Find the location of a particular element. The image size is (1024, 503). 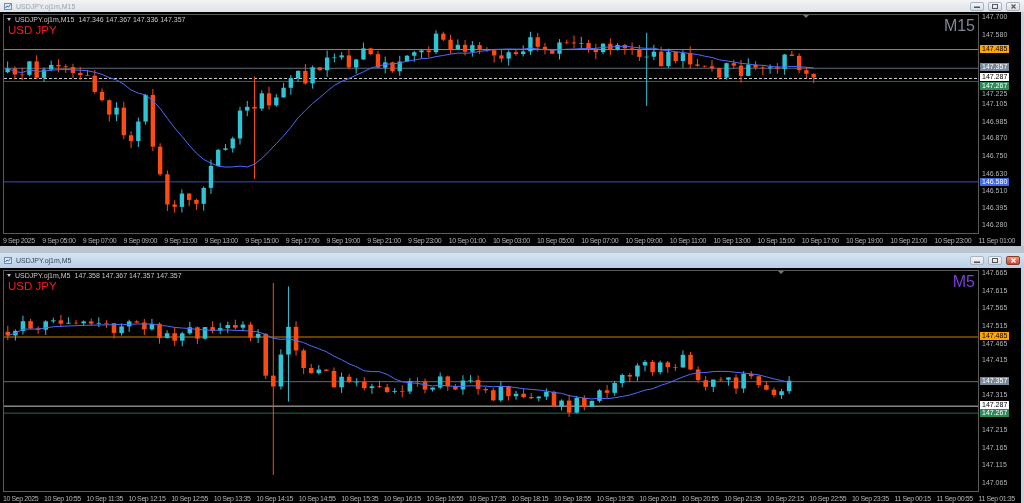

timeframe-label: M15 is located at coordinates (959, 26).